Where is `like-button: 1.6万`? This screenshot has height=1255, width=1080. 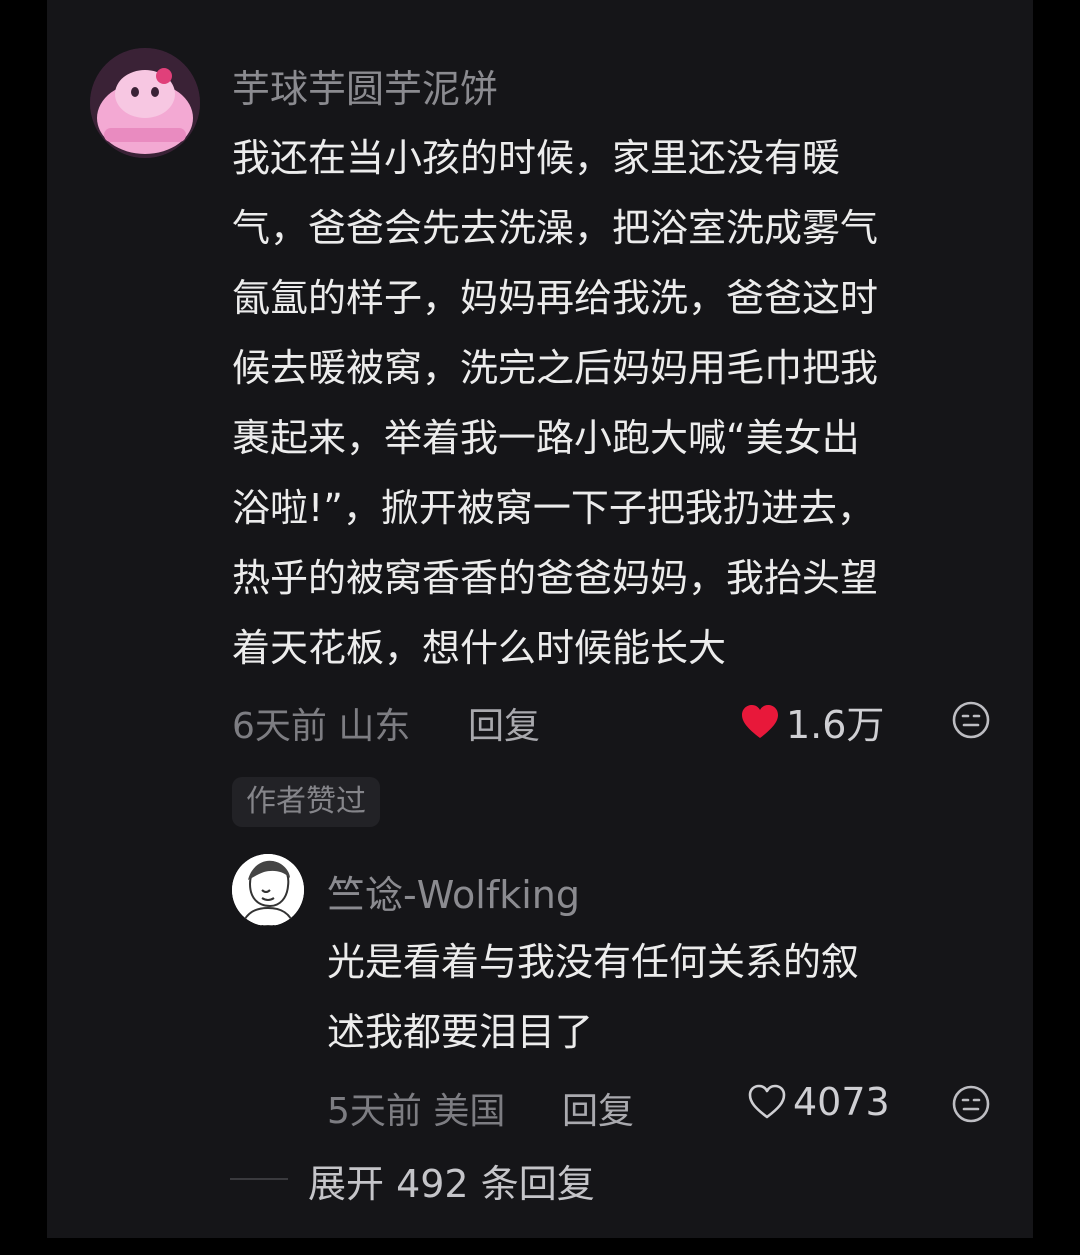
like-button: 1.6万 is located at coordinates (812, 721).